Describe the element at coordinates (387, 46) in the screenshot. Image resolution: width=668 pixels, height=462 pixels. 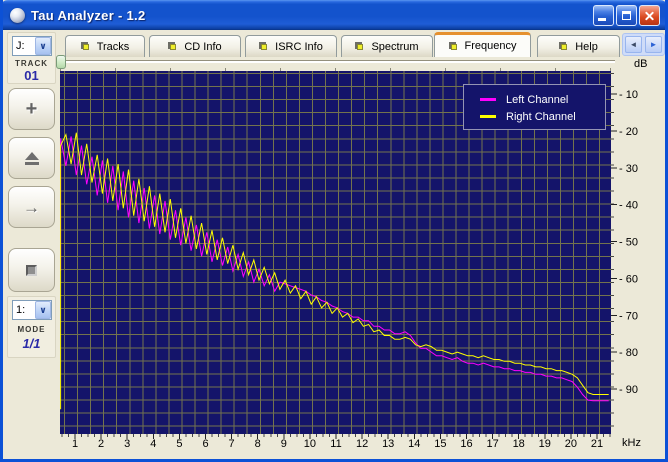
I see `tab-spectrum: Spectrum` at that location.